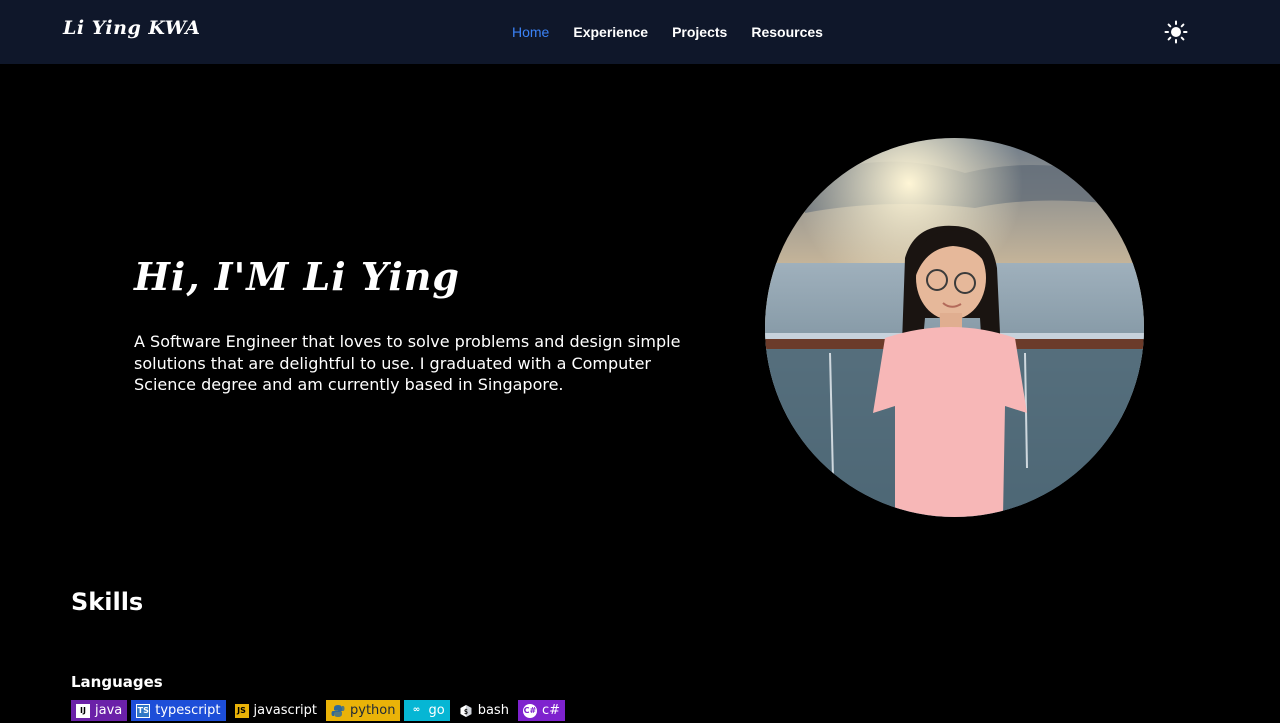 This screenshot has height=723, width=1280. What do you see at coordinates (109, 710) in the screenshot?
I see `badge-label: java` at bounding box center [109, 710].